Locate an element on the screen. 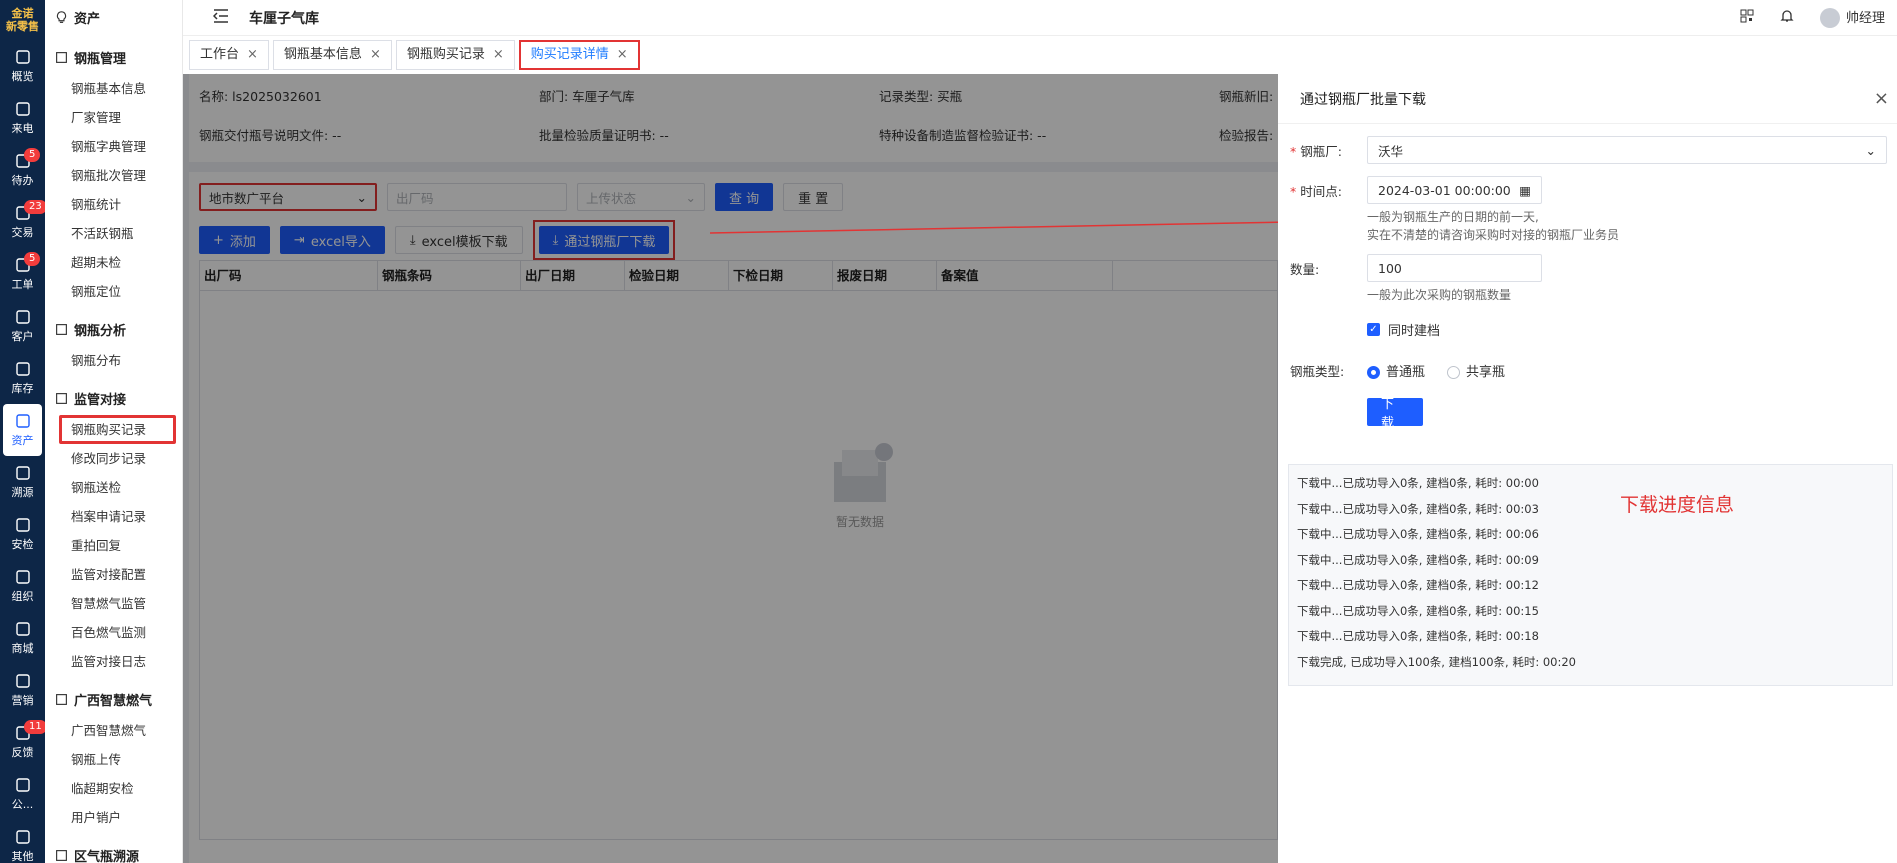 The image size is (1897, 863). rail-item-0: 概览 is located at coordinates (22, 66).